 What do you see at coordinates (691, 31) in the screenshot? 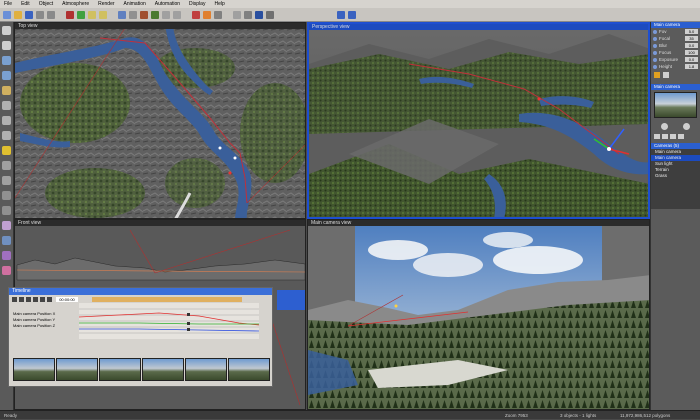
I see `fov-field: 5.0` at bounding box center [691, 31].